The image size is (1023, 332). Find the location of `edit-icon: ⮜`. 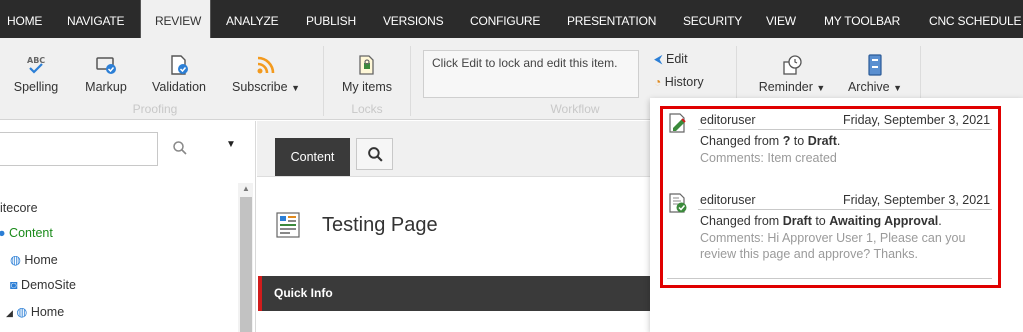

edit-icon: ⮜ is located at coordinates (658, 59).